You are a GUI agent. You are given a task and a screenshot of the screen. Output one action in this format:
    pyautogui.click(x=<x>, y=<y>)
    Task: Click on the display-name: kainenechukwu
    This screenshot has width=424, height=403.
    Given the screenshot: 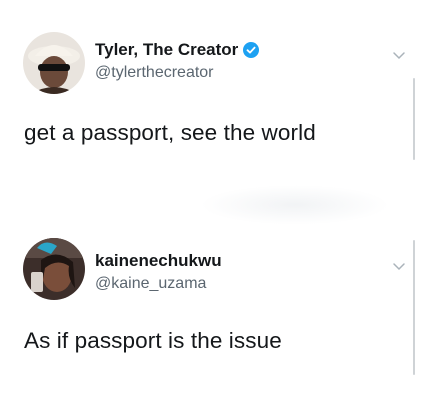 What is the action you would take?
    pyautogui.click(x=158, y=261)
    